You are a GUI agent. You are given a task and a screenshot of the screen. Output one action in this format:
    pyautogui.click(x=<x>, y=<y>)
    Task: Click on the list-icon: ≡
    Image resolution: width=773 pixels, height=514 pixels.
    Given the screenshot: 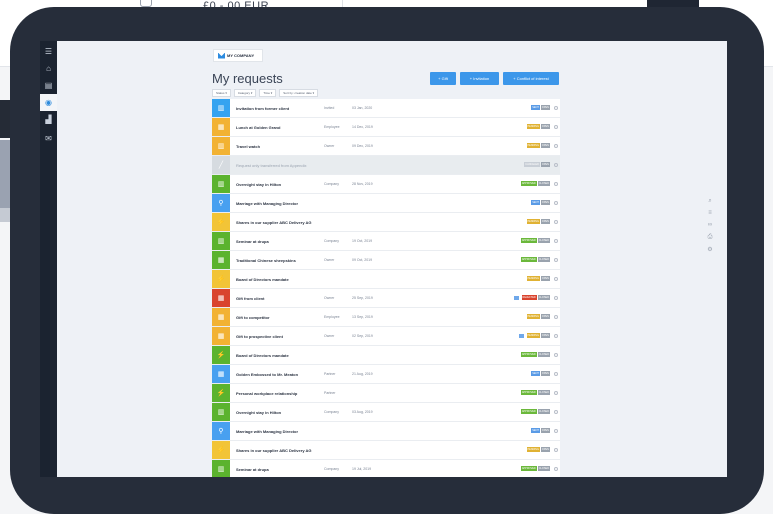 What is the action you would take?
    pyautogui.click(x=710, y=213)
    